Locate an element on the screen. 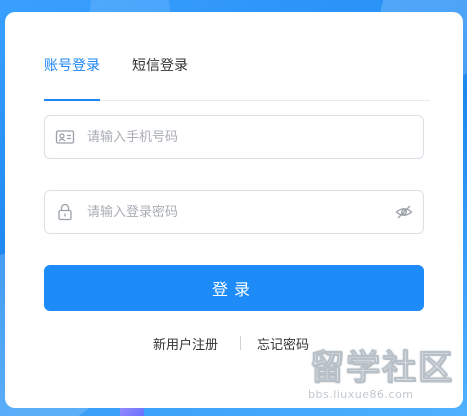  password-field is located at coordinates (234, 212).